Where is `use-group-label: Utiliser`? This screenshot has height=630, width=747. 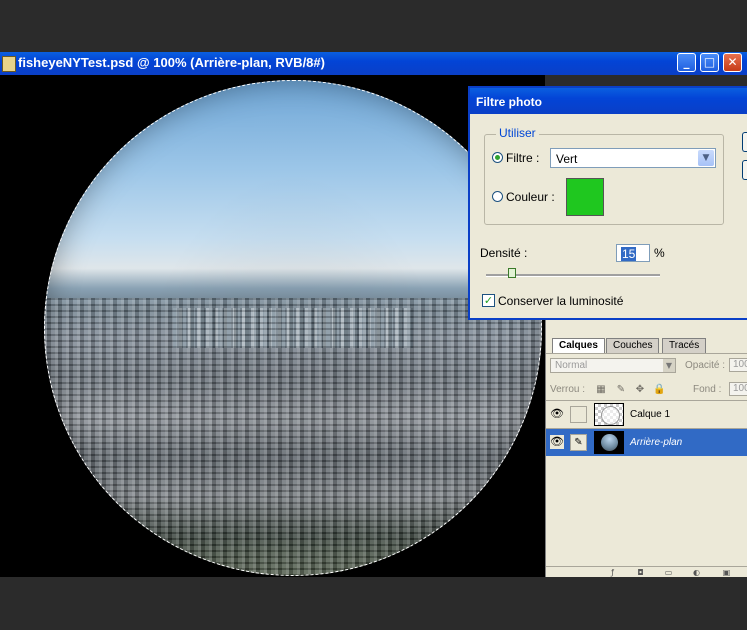
use-group-label: Utiliser is located at coordinates (517, 133).